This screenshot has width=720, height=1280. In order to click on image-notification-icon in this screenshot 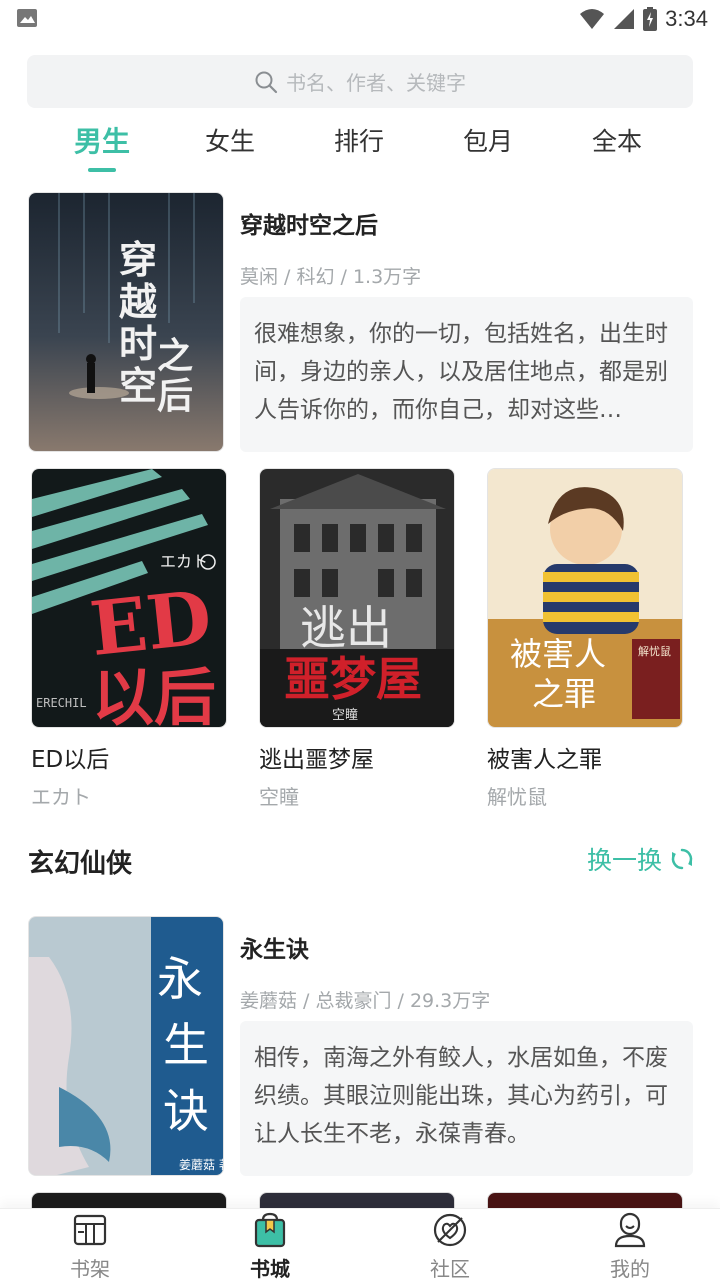, I will do `click(27, 18)`.